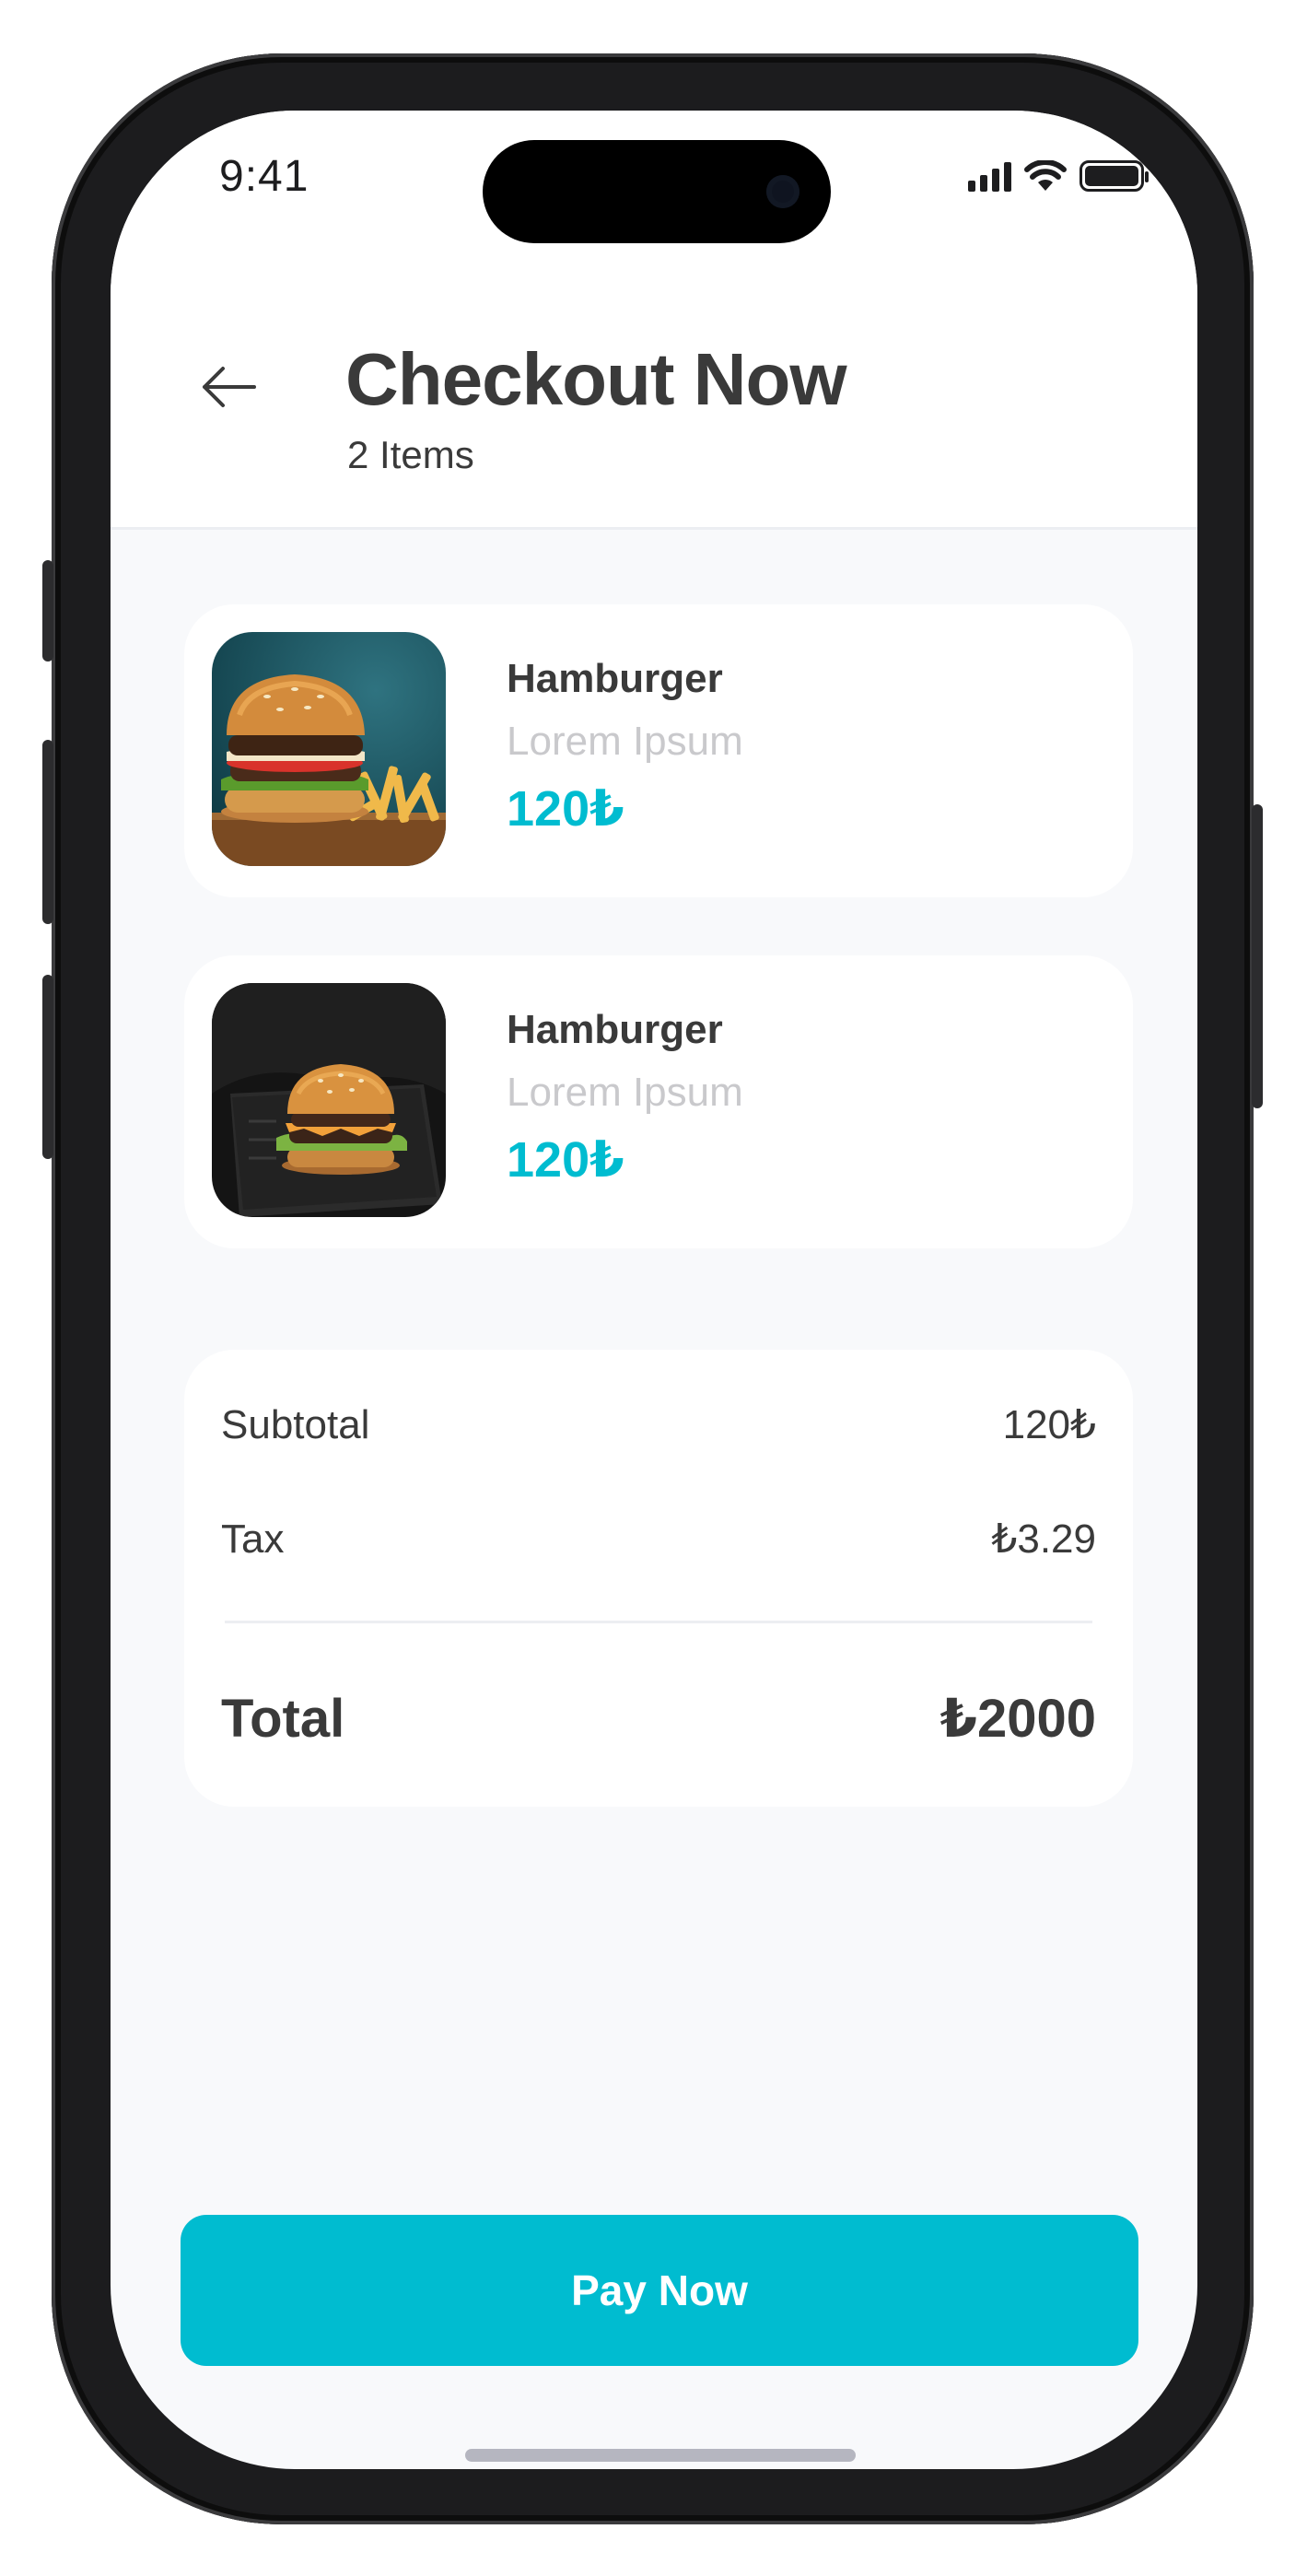 This screenshot has height=2576, width=1307. Describe the element at coordinates (283, 1718) in the screenshot. I see `total-label: Total` at that location.